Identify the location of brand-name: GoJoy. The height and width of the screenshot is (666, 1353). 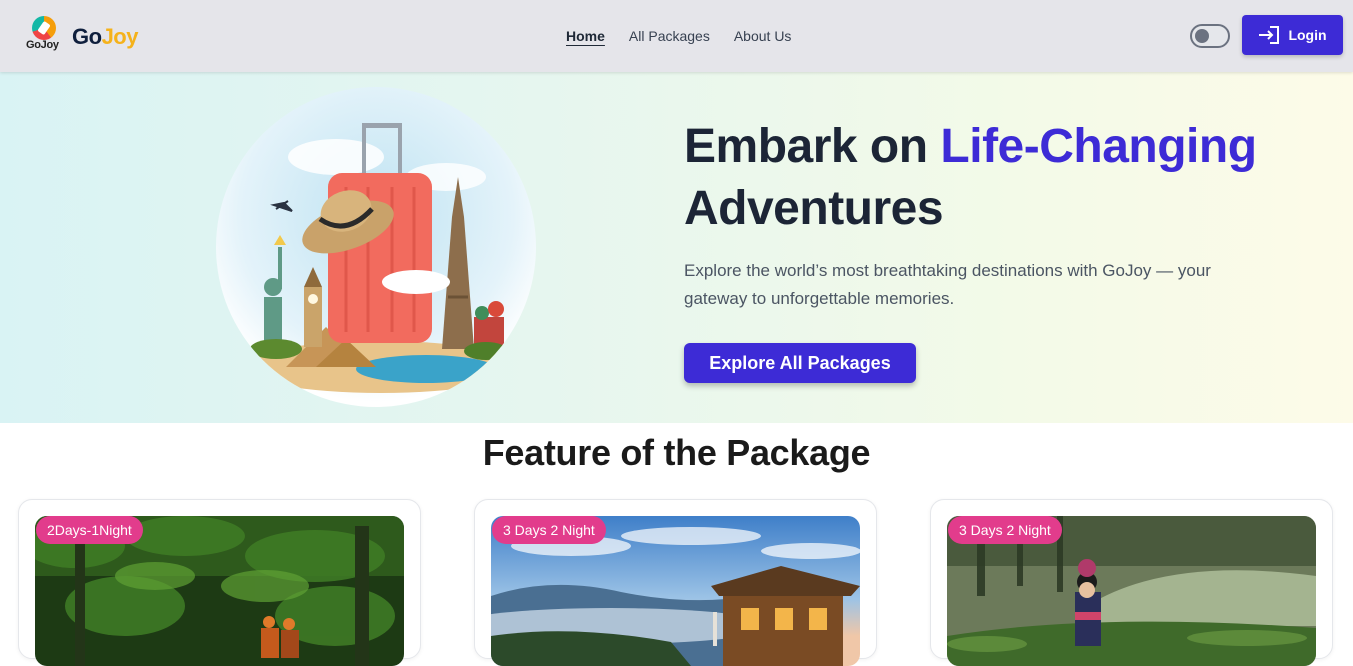
(105, 37).